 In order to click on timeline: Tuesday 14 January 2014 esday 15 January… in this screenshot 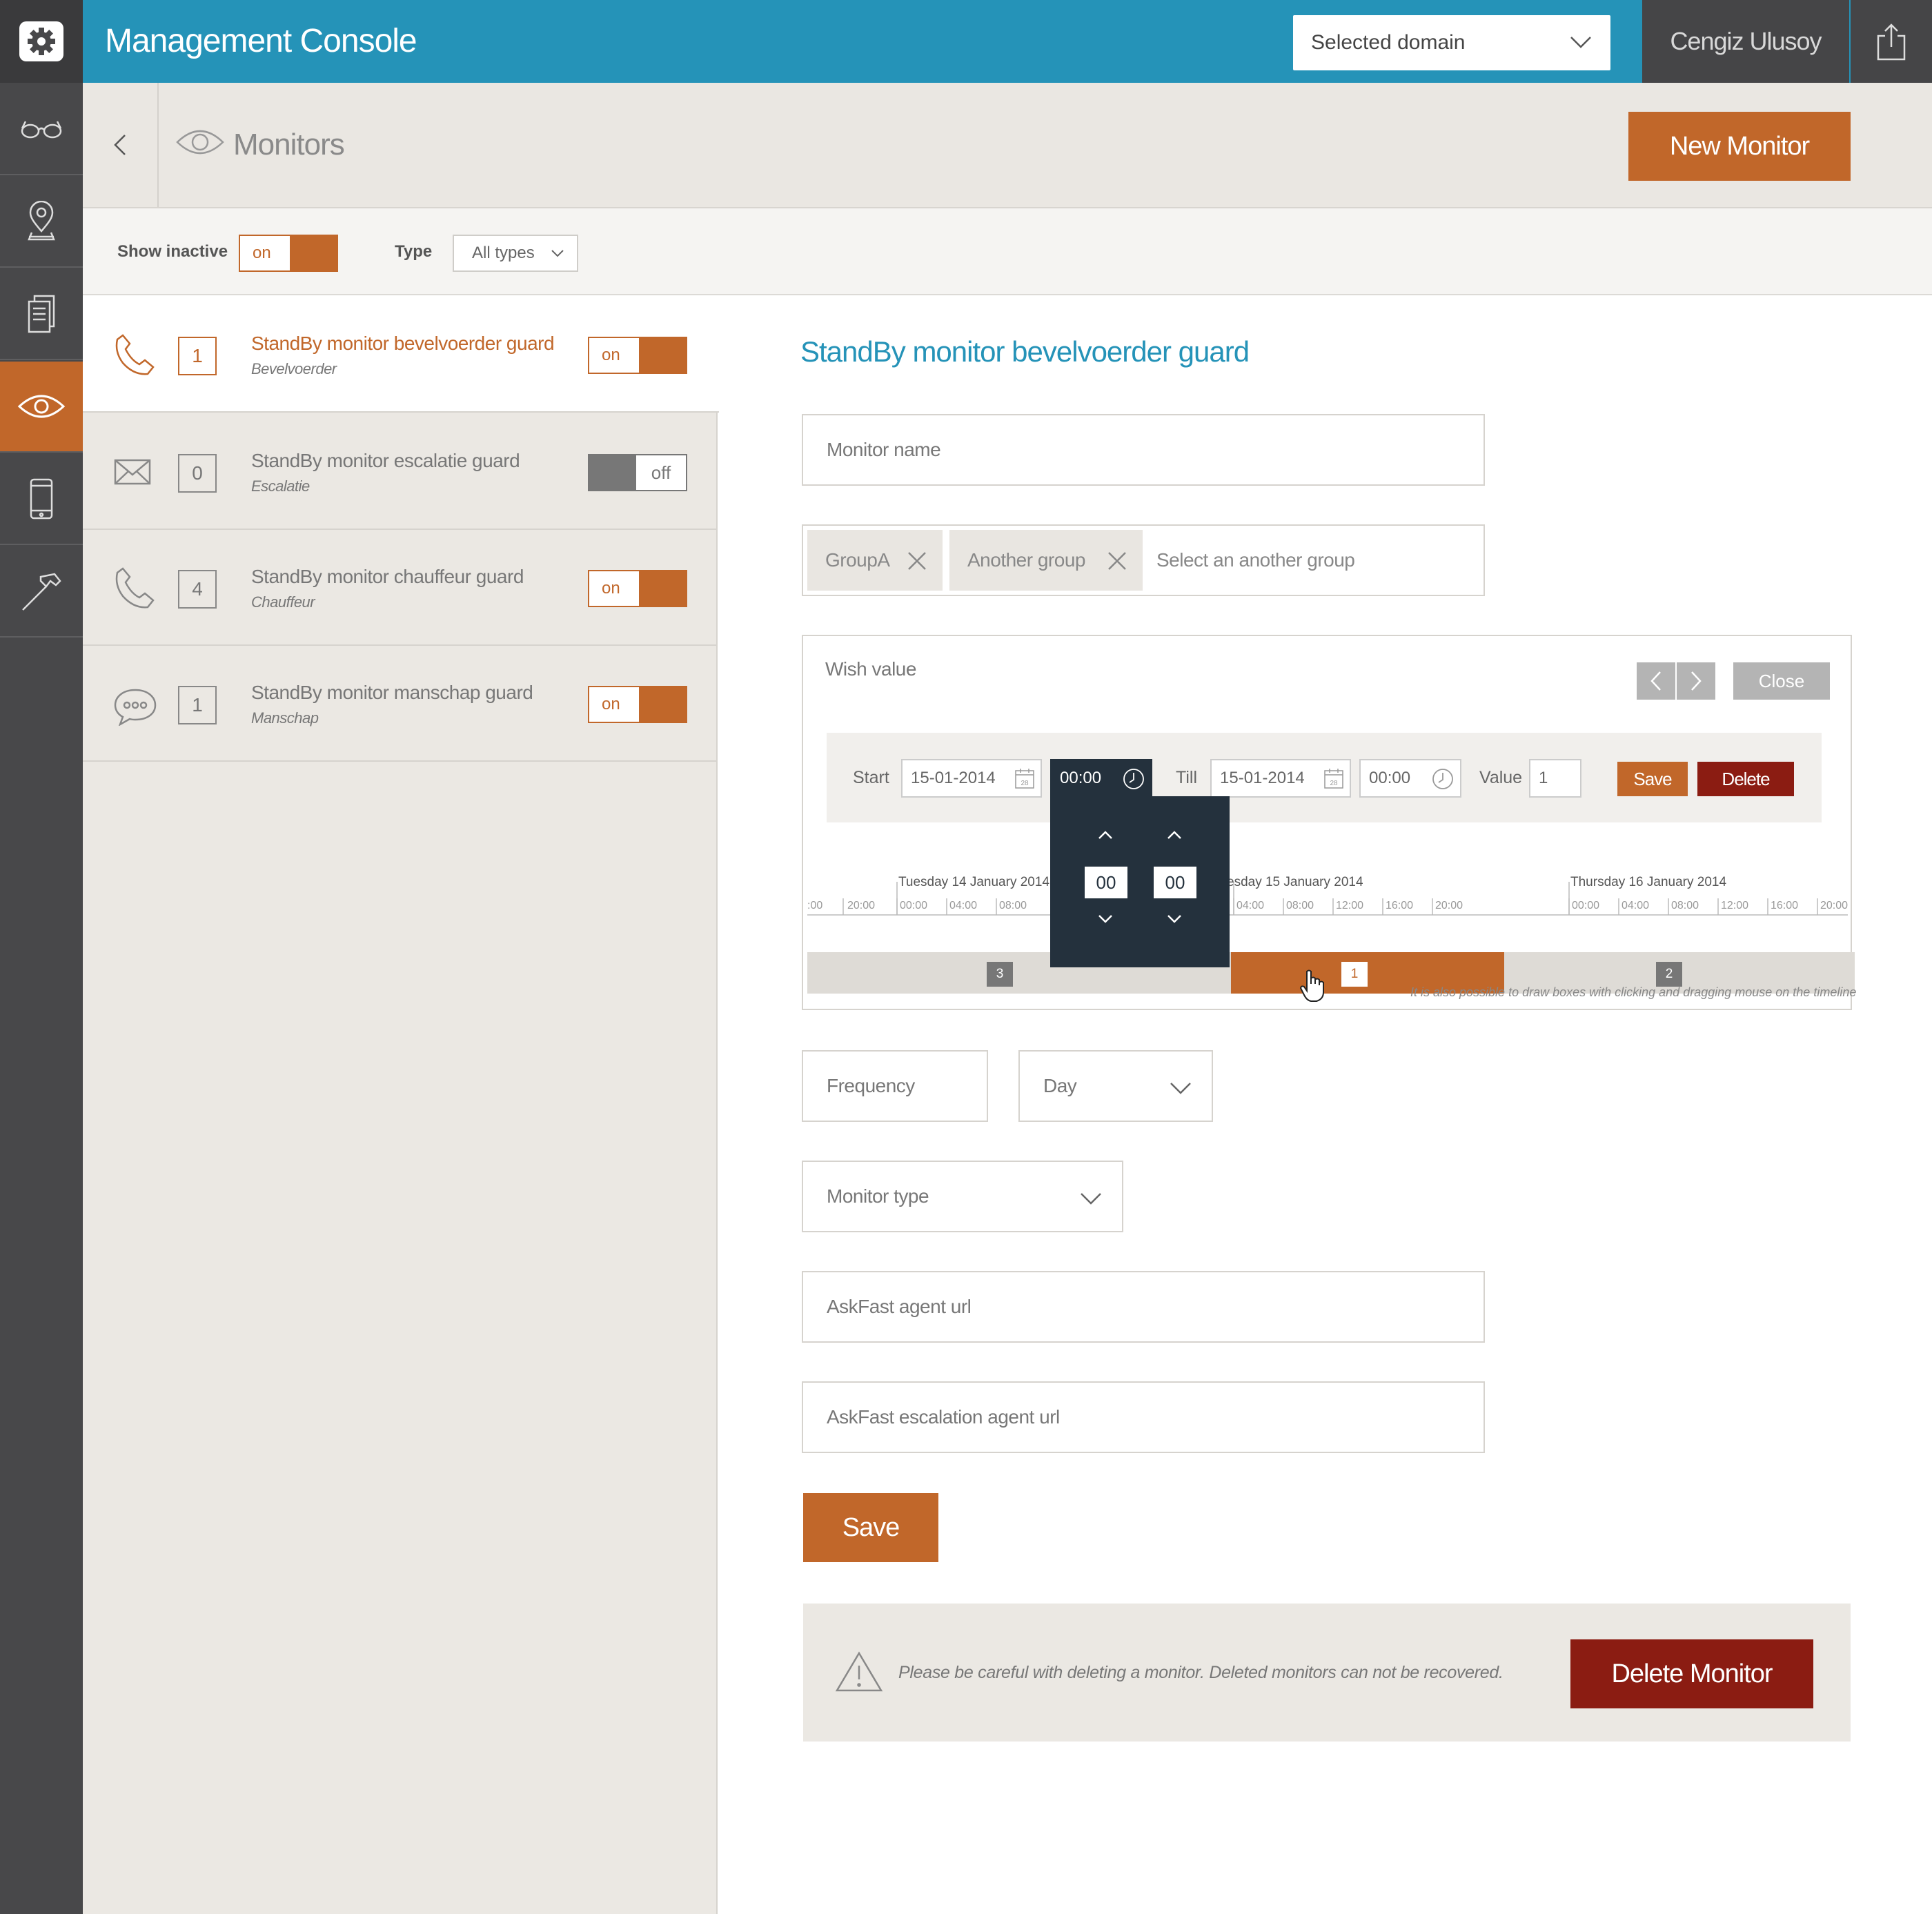, I will do `click(1331, 929)`.